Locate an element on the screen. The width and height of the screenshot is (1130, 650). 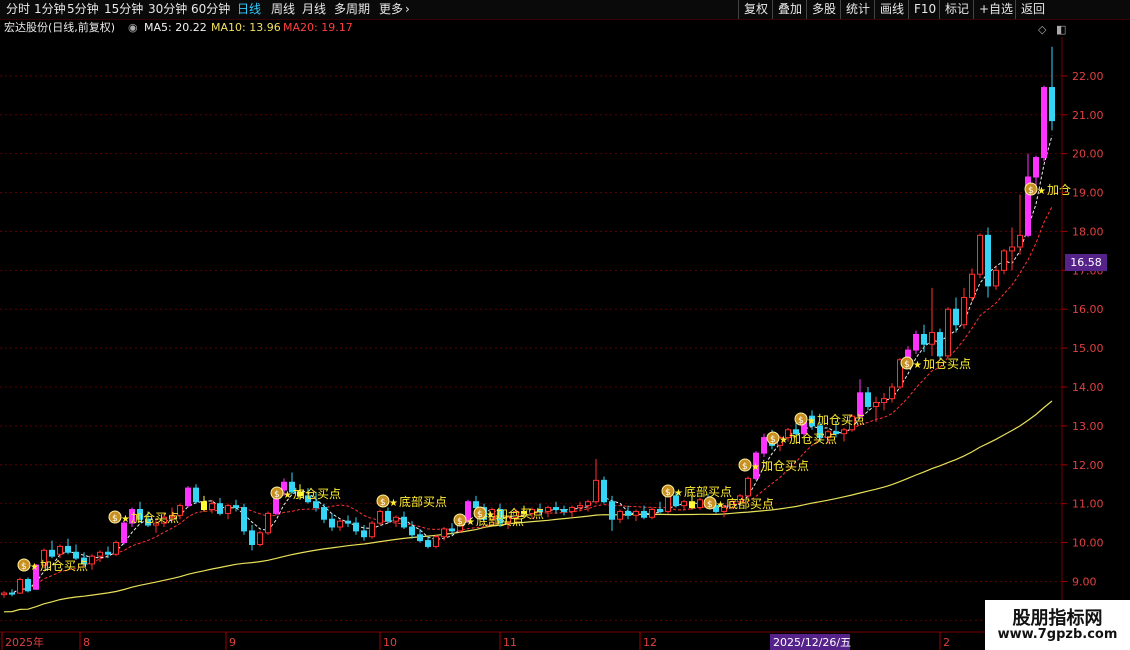
period-tab-monthly: 月线 is located at coordinates (314, 9).